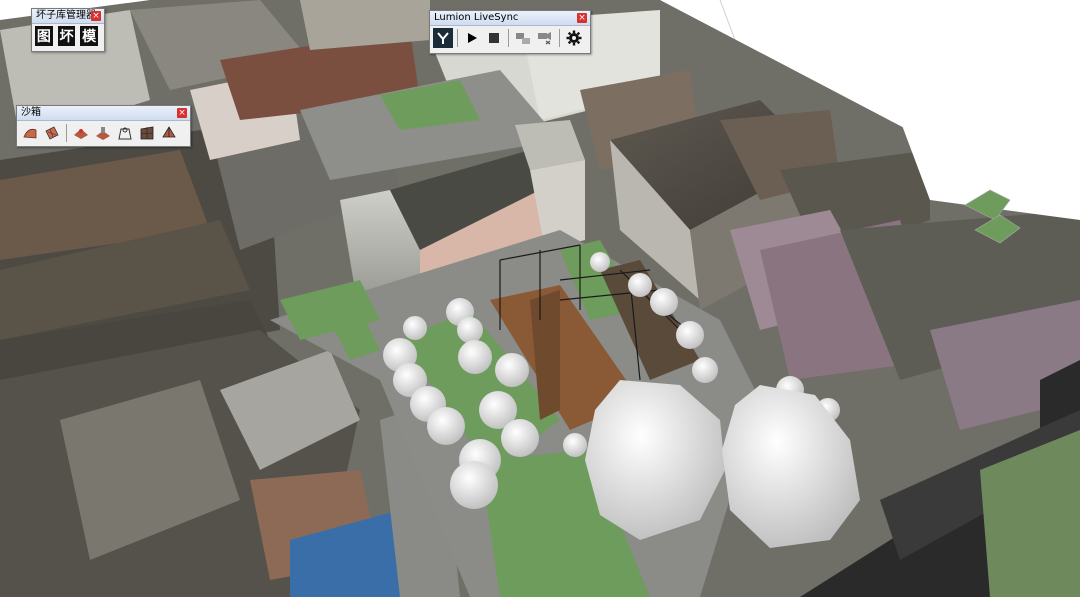 The height and width of the screenshot is (597, 1080). Describe the element at coordinates (81, 133) in the screenshot. I see `smoove-icon` at that location.